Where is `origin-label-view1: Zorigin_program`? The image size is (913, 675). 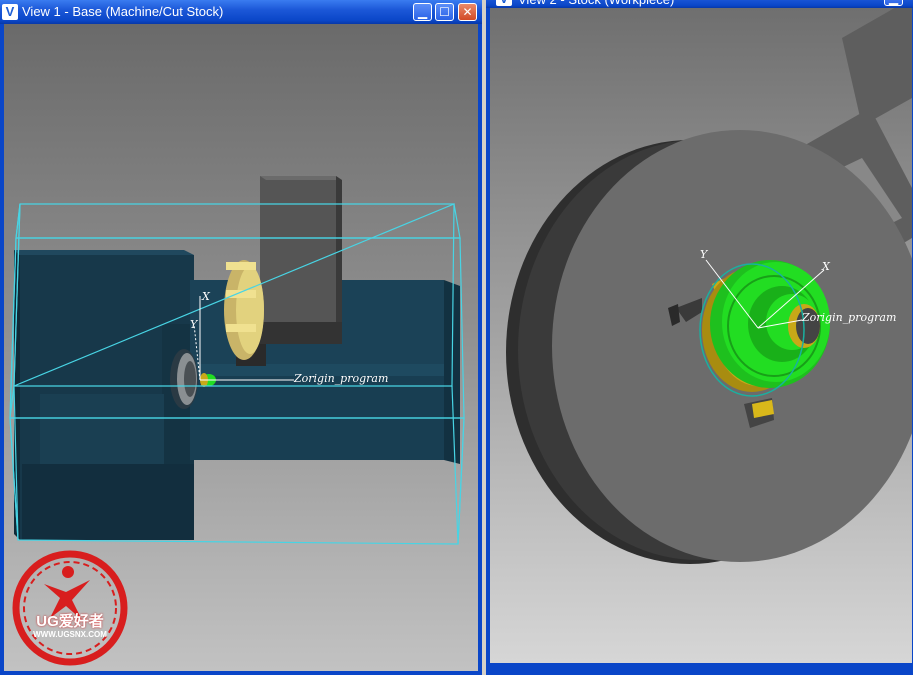 origin-label-view1: Zorigin_program is located at coordinates (340, 378).